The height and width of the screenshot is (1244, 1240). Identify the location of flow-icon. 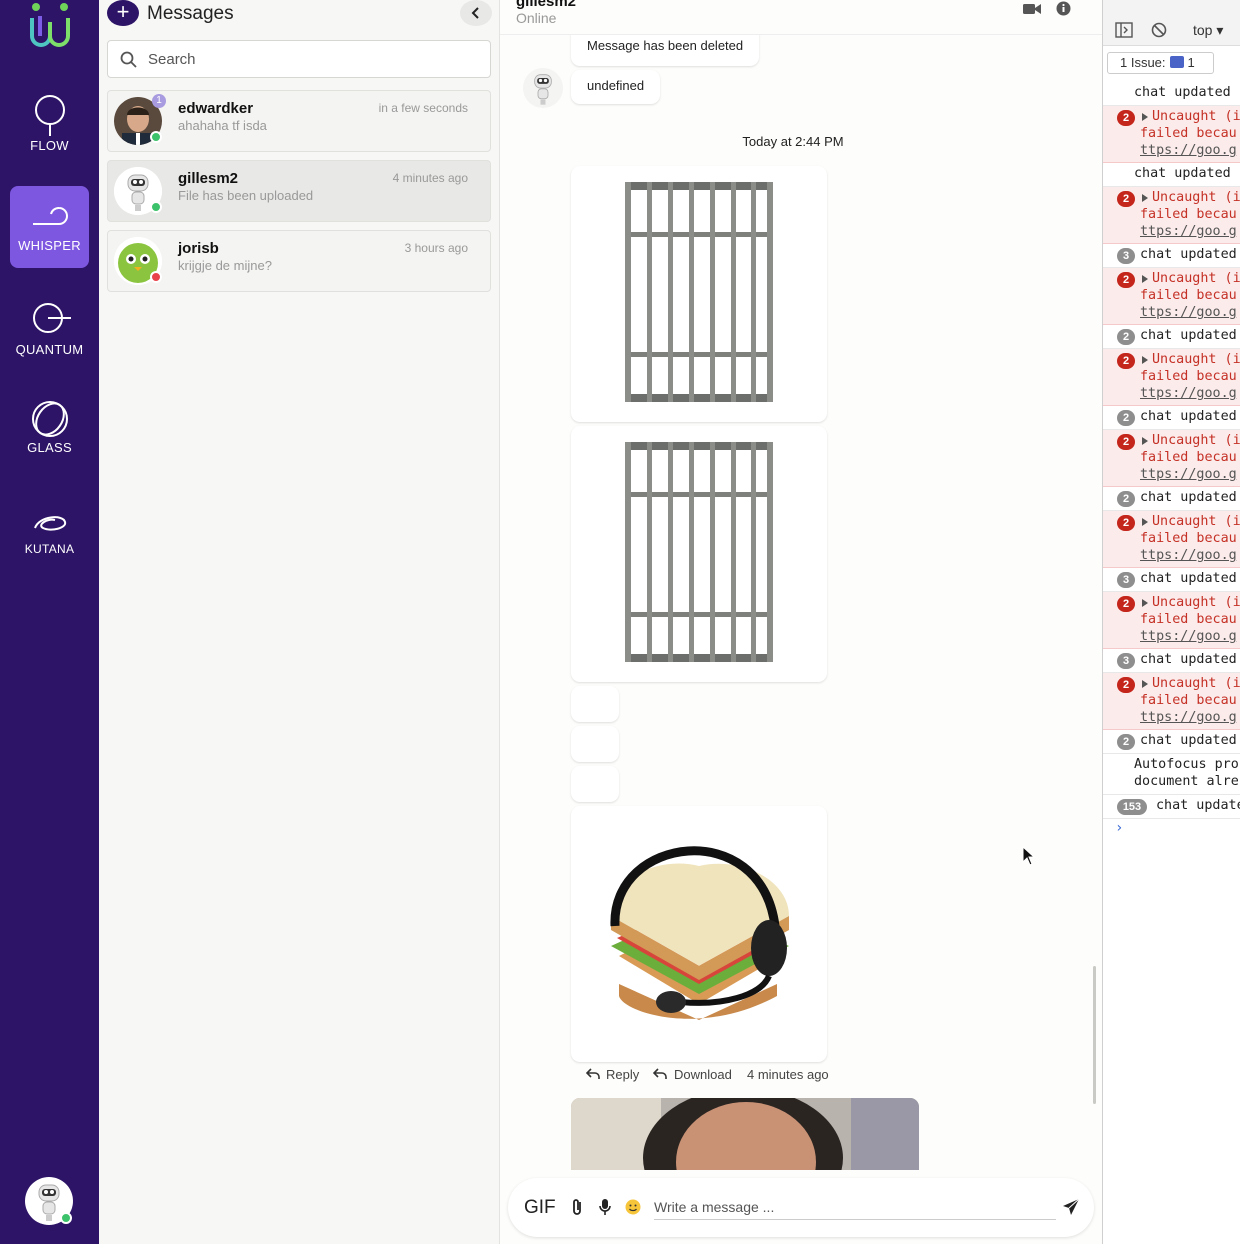
(50, 115).